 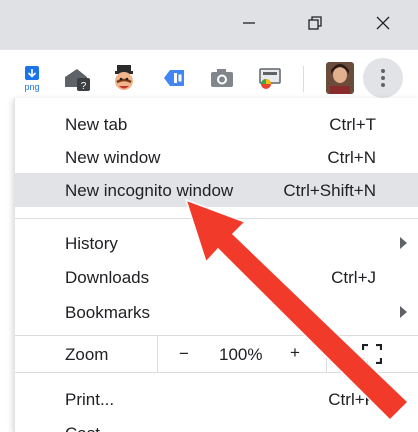 I want to click on menu-item-new-tab: New tab Ctrl+T, so click(x=216, y=124).